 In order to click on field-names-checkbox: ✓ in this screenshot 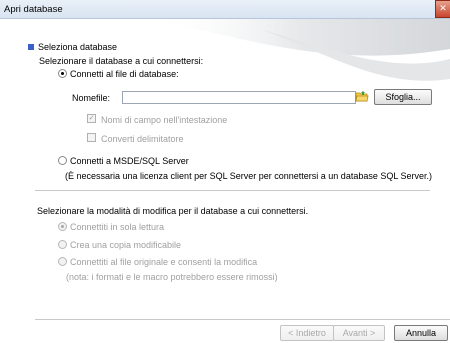, I will do `click(91, 118)`.